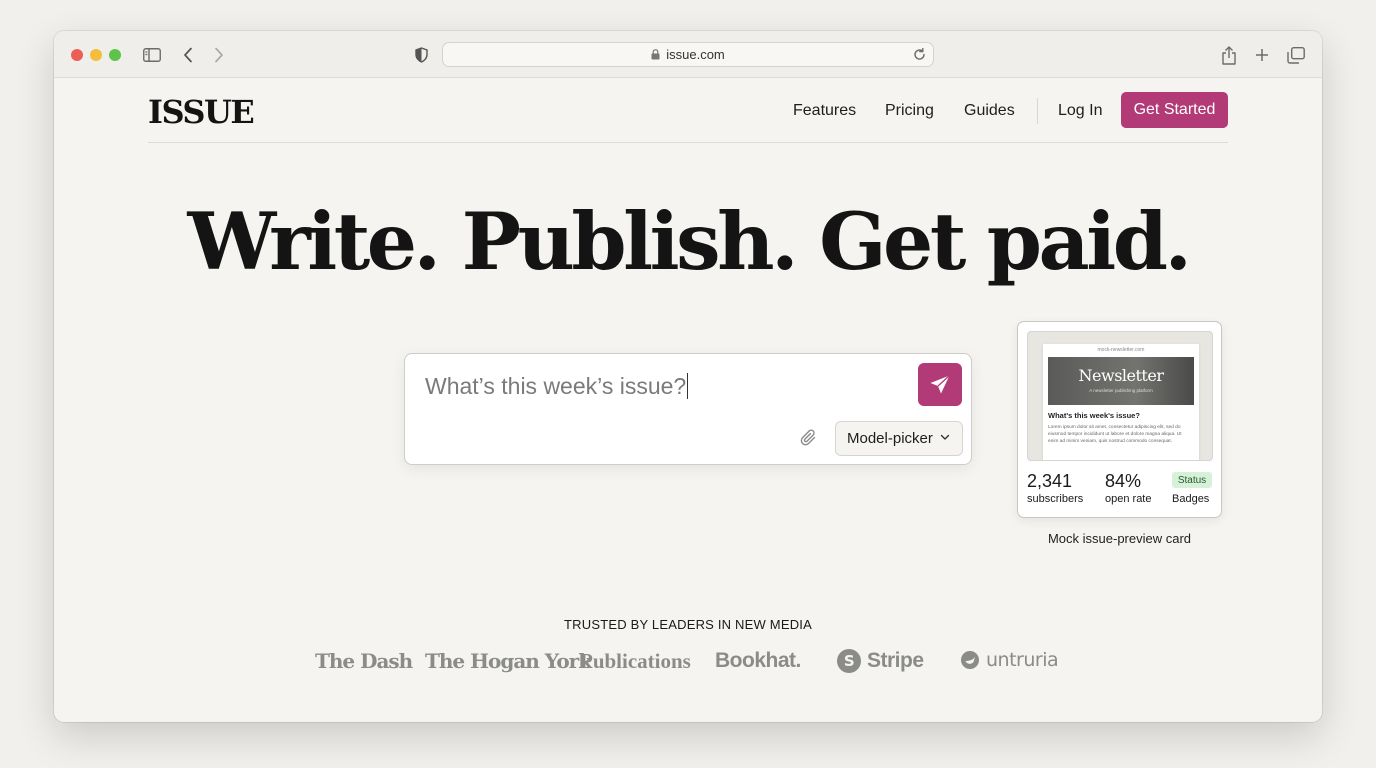 The image size is (1376, 768). What do you see at coordinates (1121, 375) in the screenshot?
I see `newsletter-title: Newsletter` at bounding box center [1121, 375].